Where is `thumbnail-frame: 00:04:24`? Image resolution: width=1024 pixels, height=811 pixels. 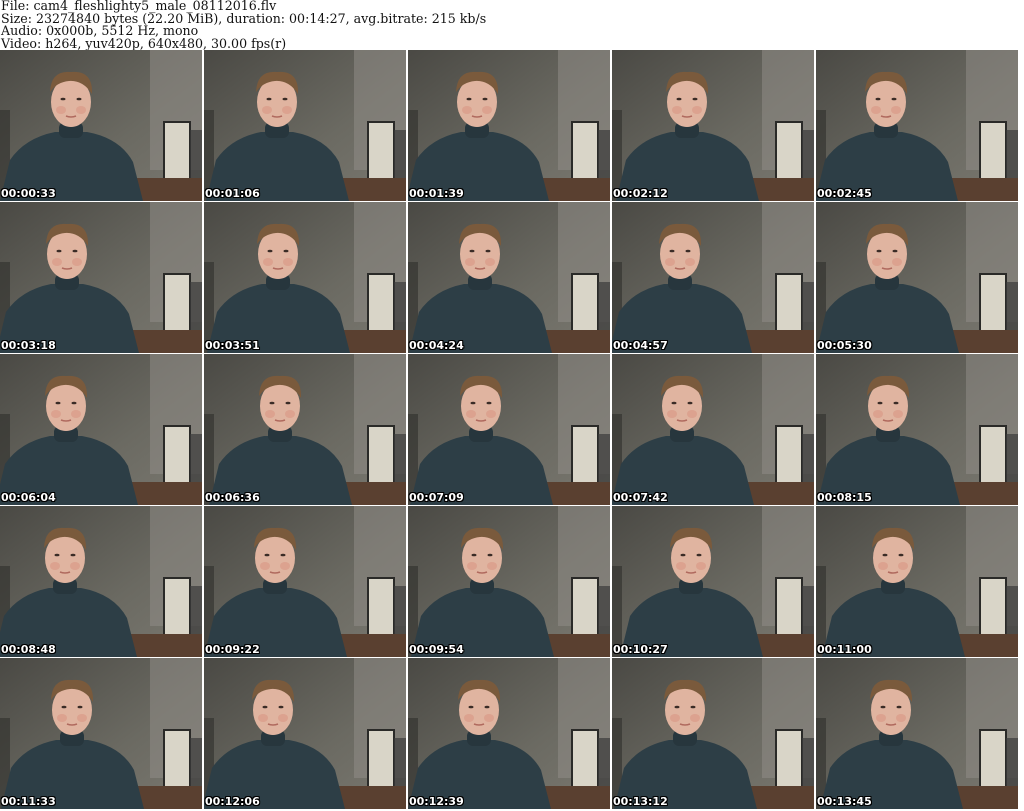
thumbnail-frame: 00:04:24 is located at coordinates (509, 277).